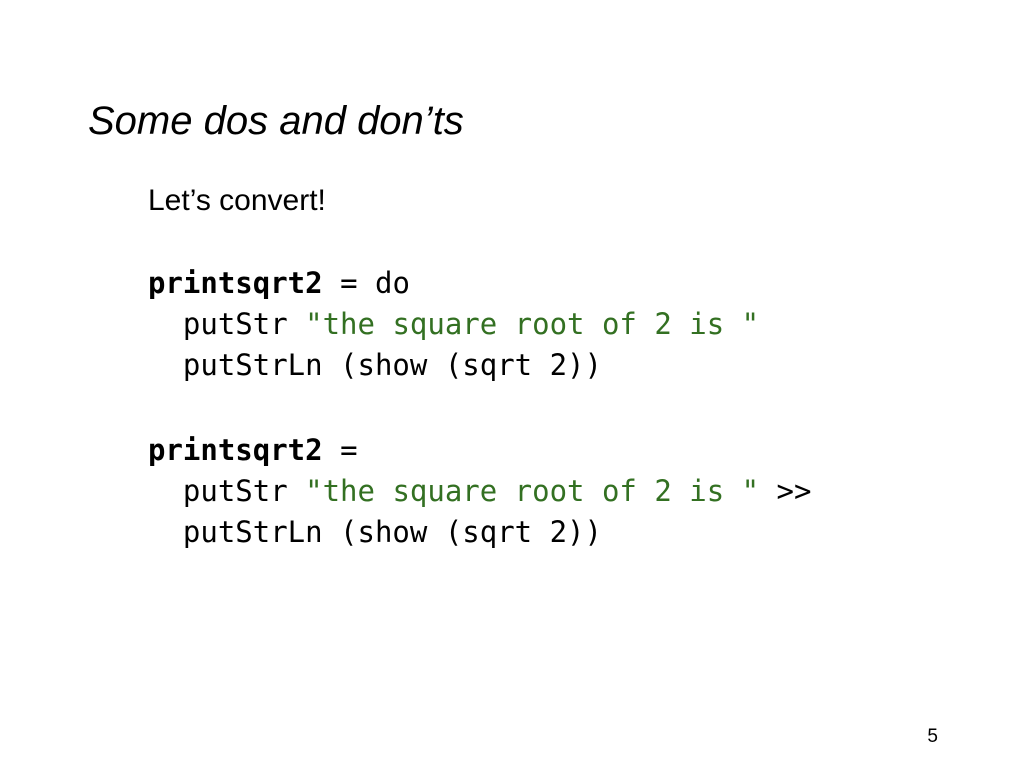 The image size is (1024, 768). I want to click on code-line: putStr "the square root of 2 is " >>, so click(548, 491).